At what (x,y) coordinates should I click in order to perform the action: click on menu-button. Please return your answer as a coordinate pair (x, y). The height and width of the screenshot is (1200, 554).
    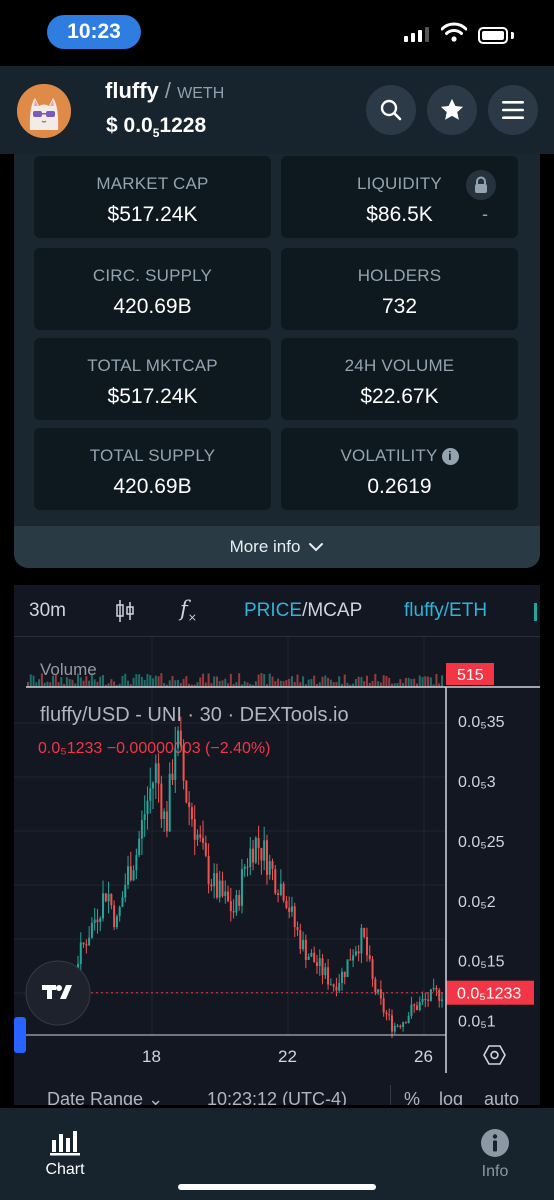
    Looking at the image, I should click on (513, 110).